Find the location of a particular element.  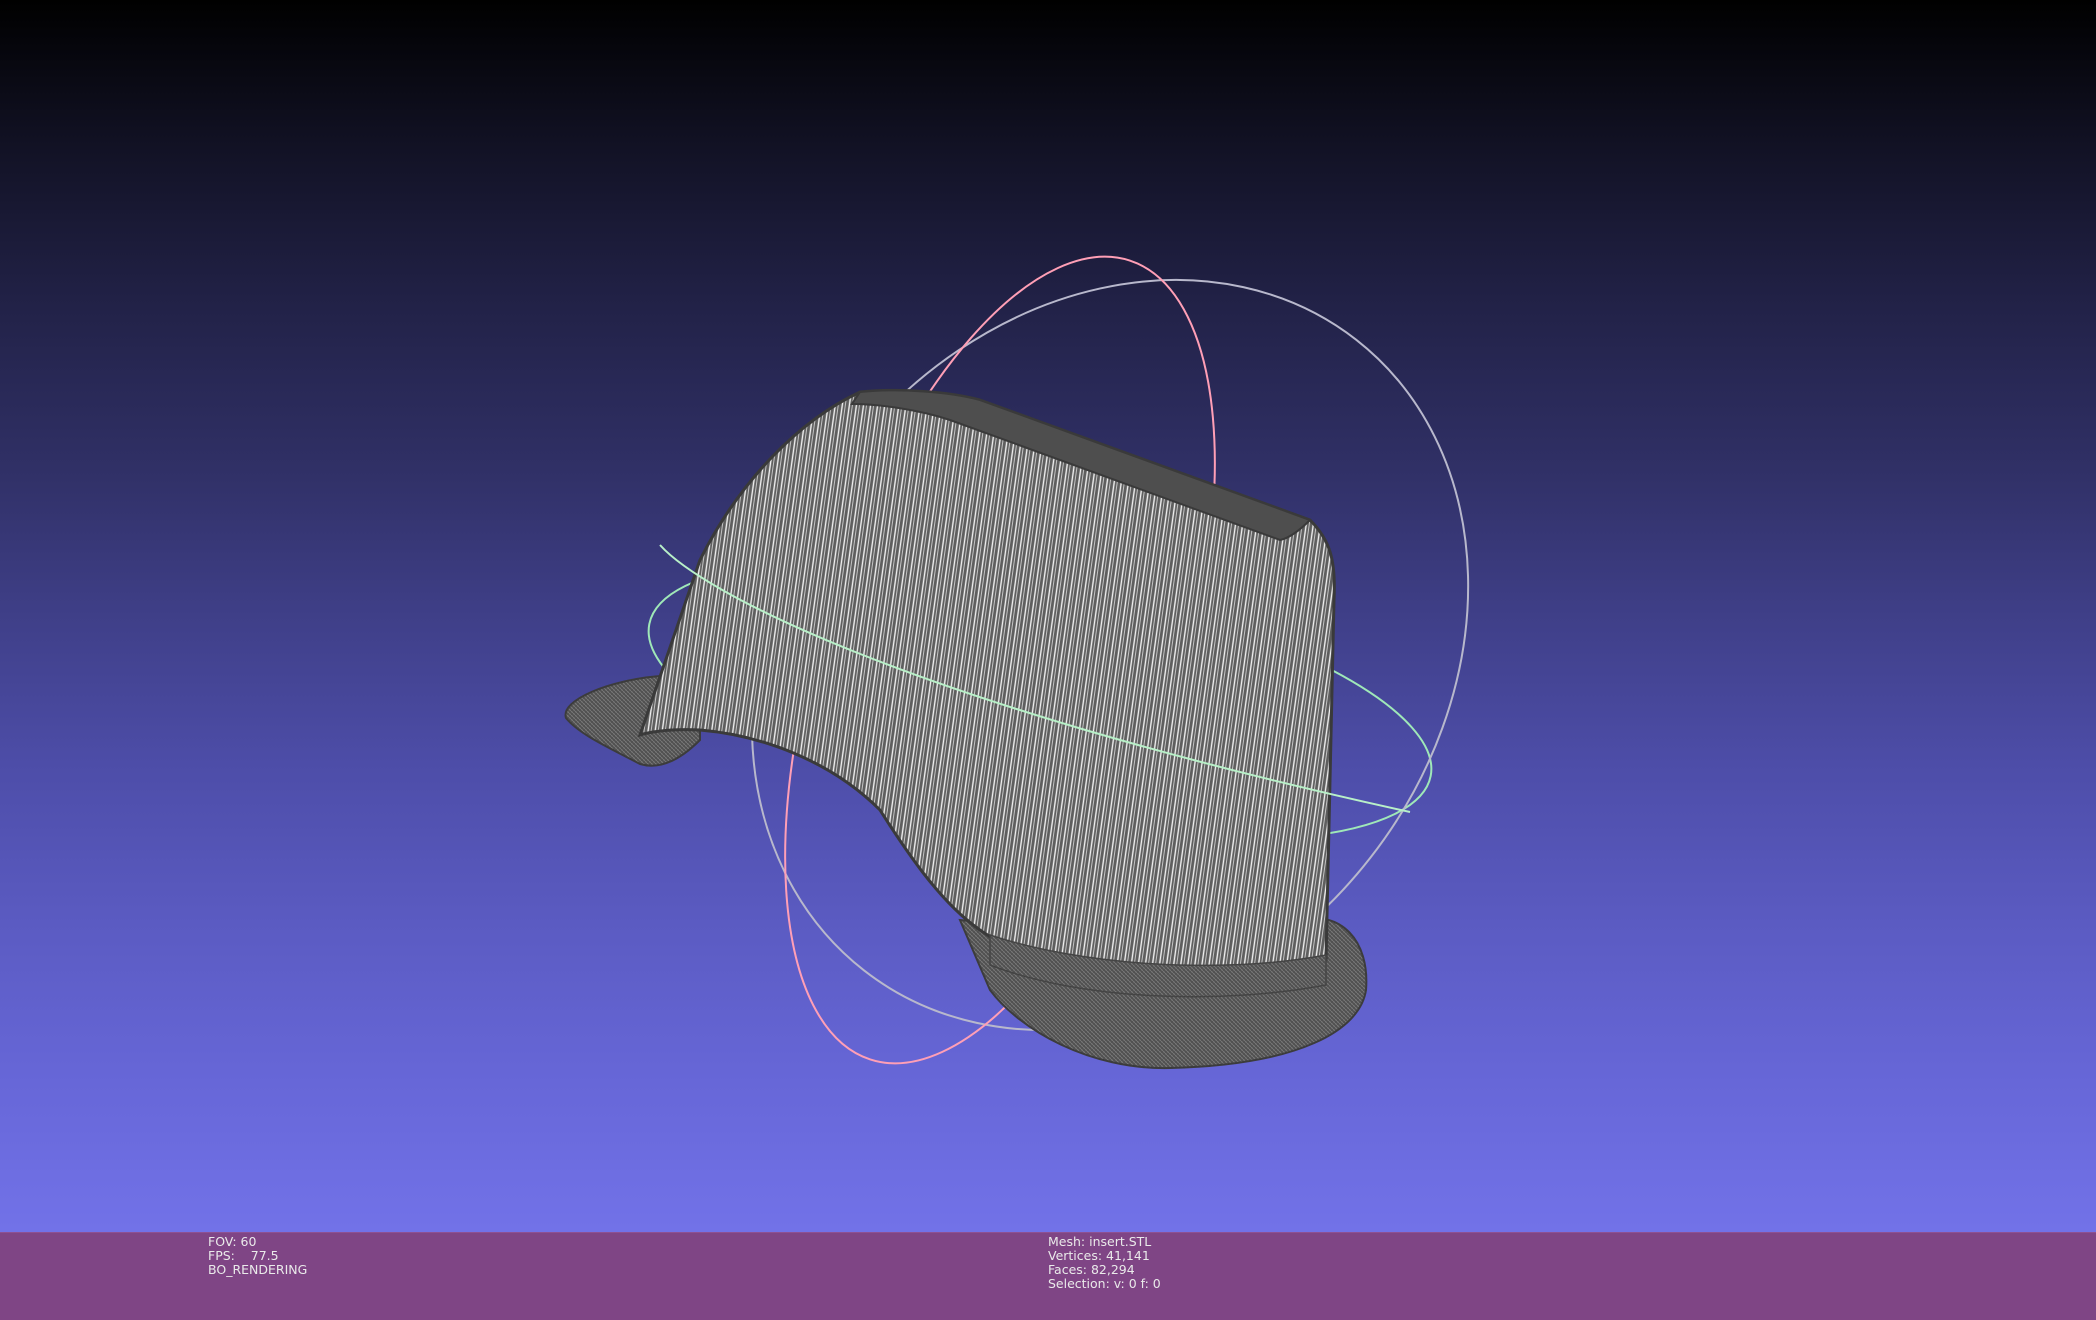

render-info-panel: FOV: 60 FPS: 77.5 BO_RENDERING is located at coordinates (257, 1256).